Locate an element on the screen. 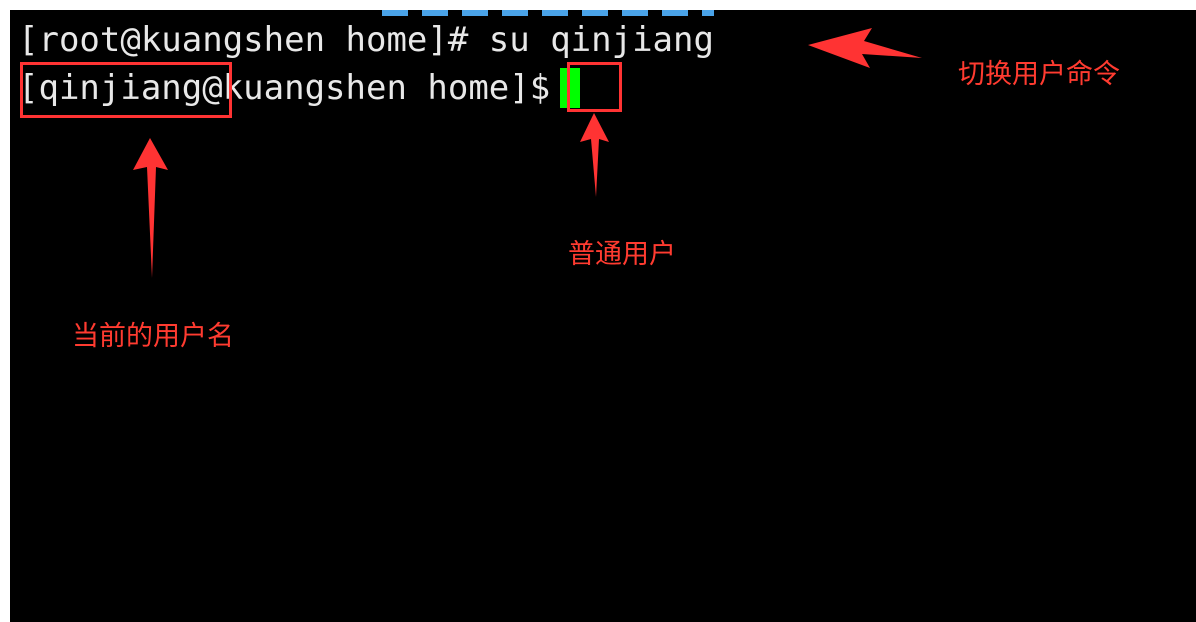 The height and width of the screenshot is (622, 1196). annotation-switch-user-command: 切换用户命令 is located at coordinates (1039, 74).